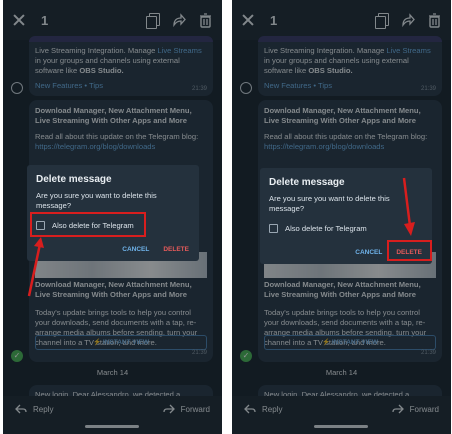  Describe the element at coordinates (176, 249) in the screenshot. I see `delete-button: DELETE` at that location.